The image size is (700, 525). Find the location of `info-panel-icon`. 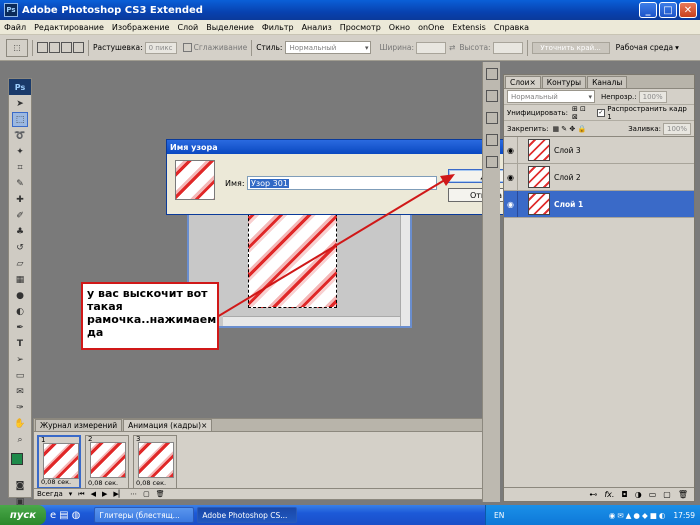

info-panel-icon is located at coordinates (491, 140).